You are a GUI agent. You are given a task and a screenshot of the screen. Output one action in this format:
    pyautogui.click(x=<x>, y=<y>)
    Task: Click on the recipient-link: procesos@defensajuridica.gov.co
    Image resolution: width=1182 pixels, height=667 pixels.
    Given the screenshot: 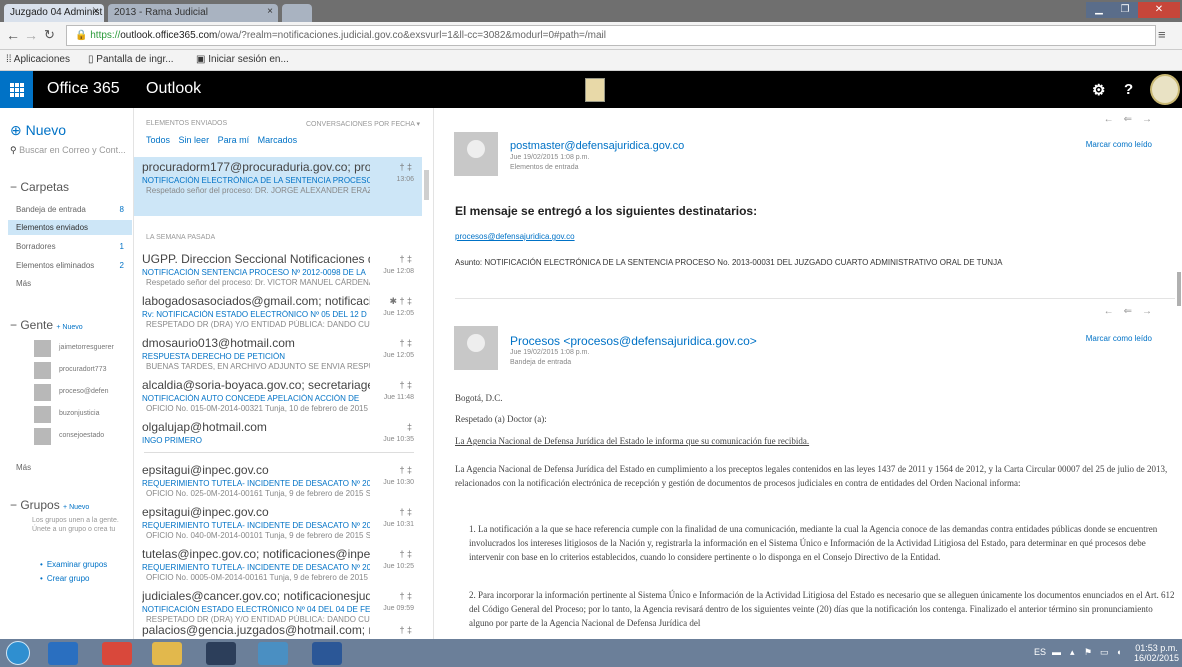 What is the action you would take?
    pyautogui.click(x=515, y=236)
    